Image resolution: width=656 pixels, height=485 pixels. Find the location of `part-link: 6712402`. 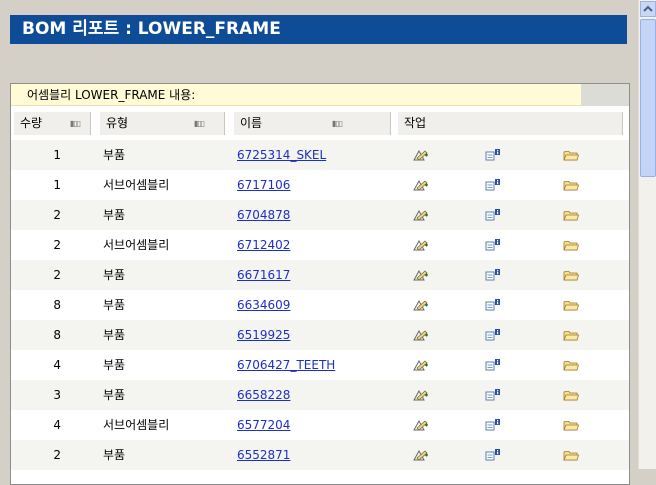

part-link: 6712402 is located at coordinates (263, 245).